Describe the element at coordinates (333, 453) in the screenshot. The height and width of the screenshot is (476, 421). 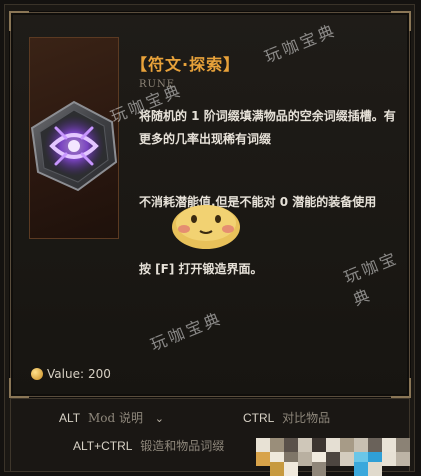
I see `pixelated-patch` at that location.